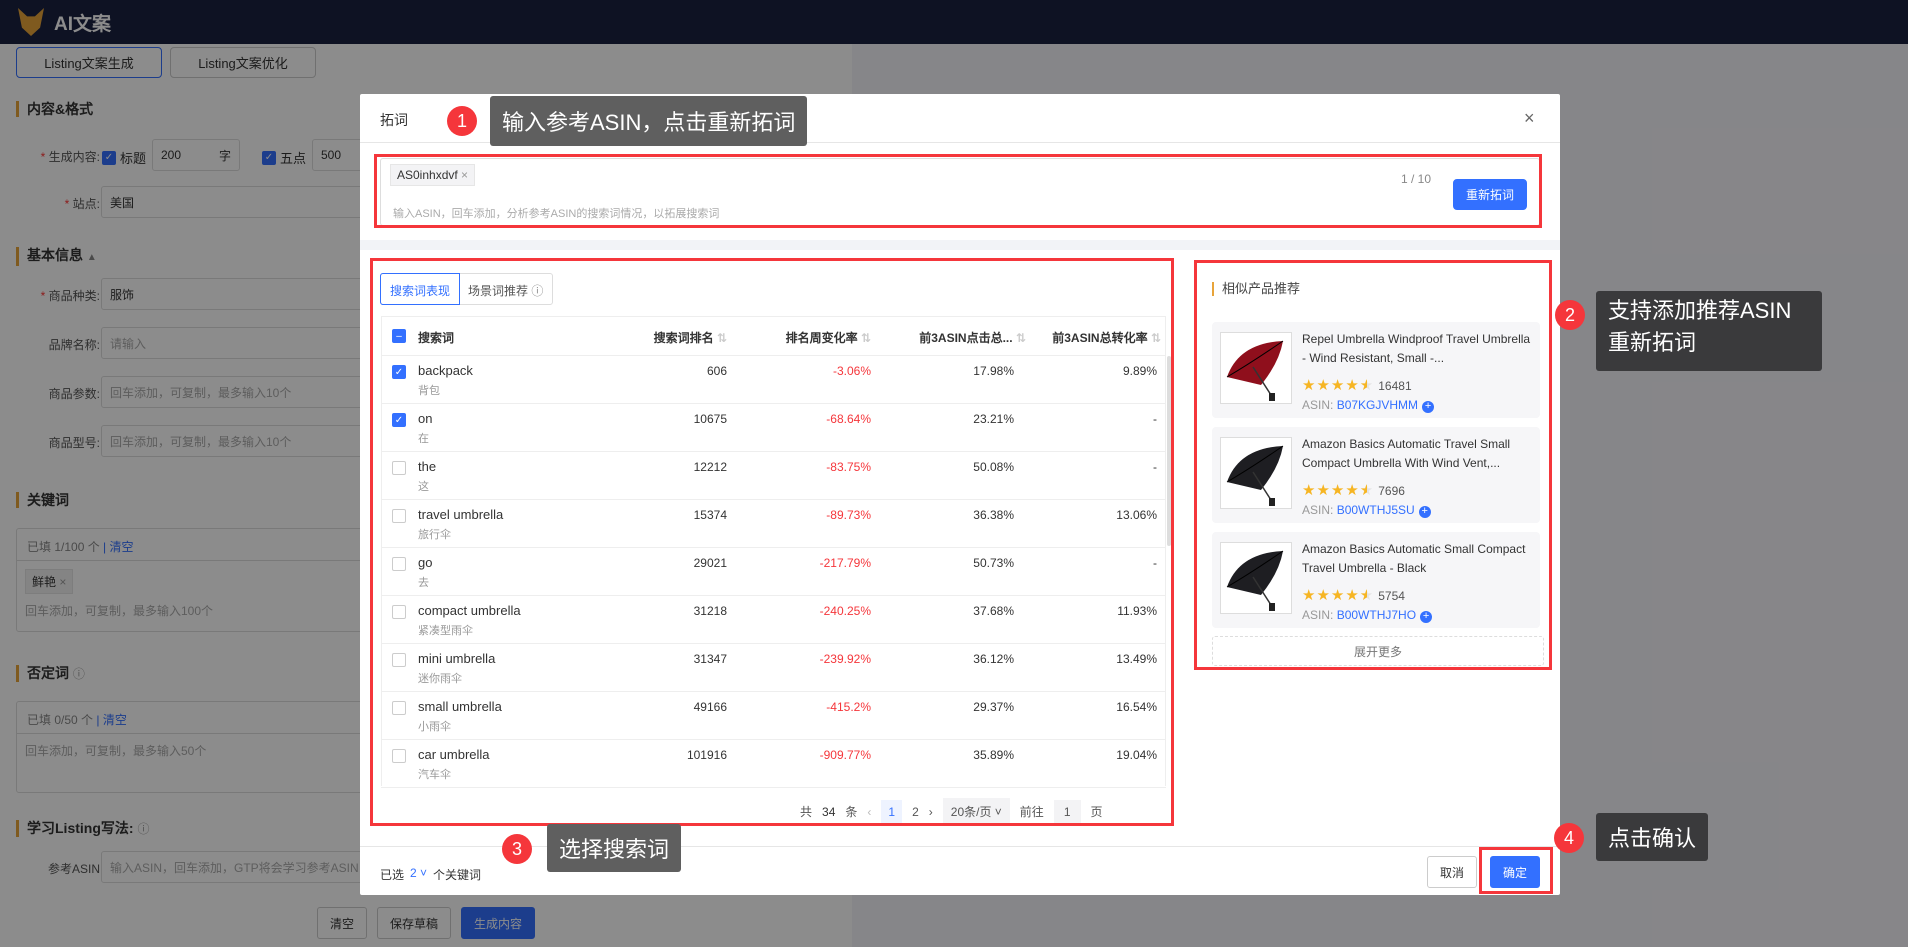  Describe the element at coordinates (1516, 870) in the screenshot. I see `highlight-confirm` at that location.